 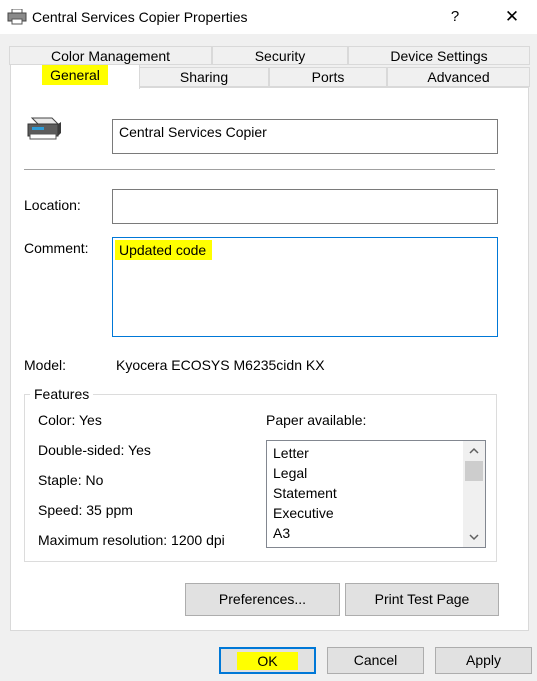 What do you see at coordinates (305, 287) in the screenshot?
I see `comment-input: Updated code` at bounding box center [305, 287].